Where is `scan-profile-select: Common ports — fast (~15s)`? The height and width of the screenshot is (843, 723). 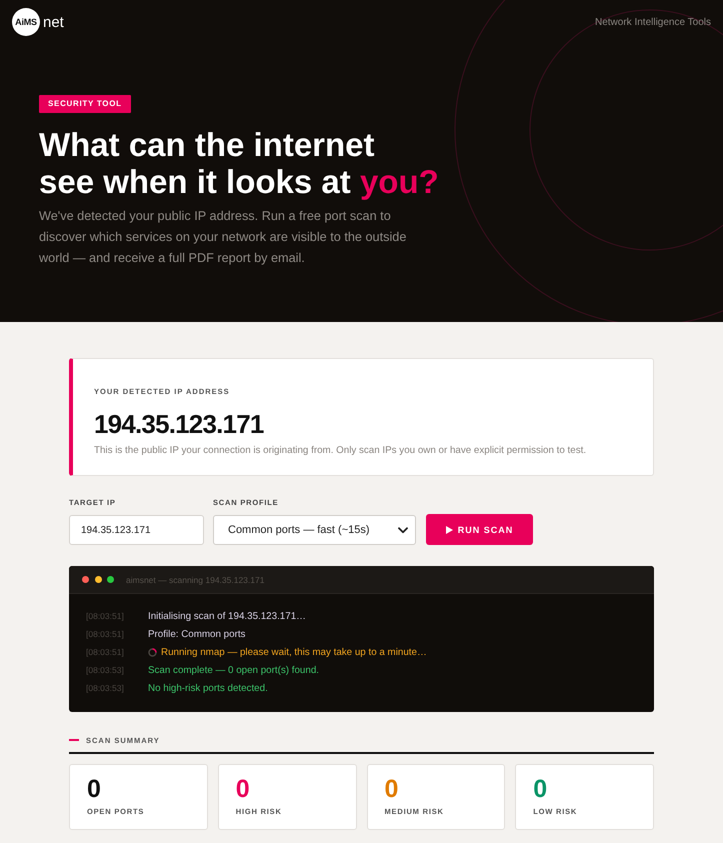 scan-profile-select: Common ports — fast (~15s) is located at coordinates (314, 530).